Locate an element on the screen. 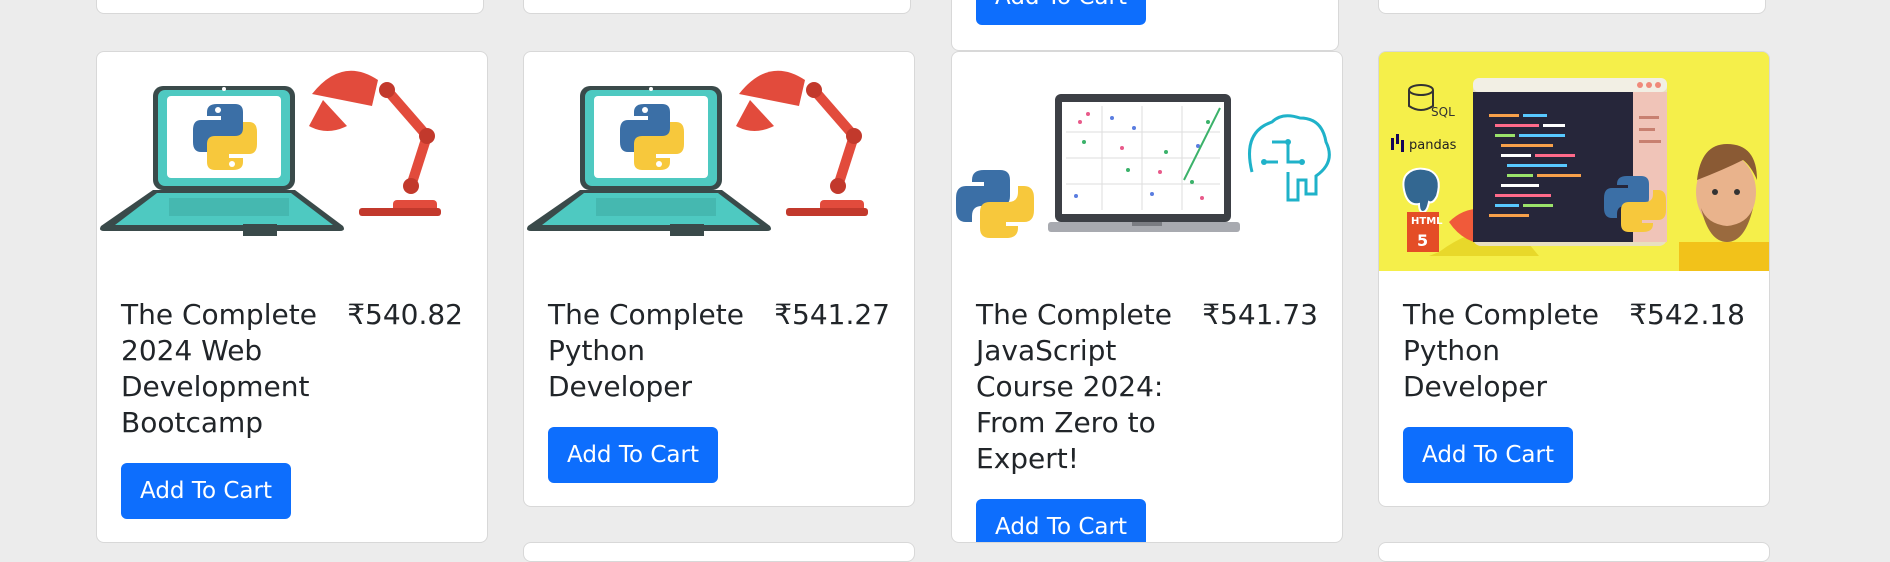  product-price: ₹540.82 is located at coordinates (405, 314).